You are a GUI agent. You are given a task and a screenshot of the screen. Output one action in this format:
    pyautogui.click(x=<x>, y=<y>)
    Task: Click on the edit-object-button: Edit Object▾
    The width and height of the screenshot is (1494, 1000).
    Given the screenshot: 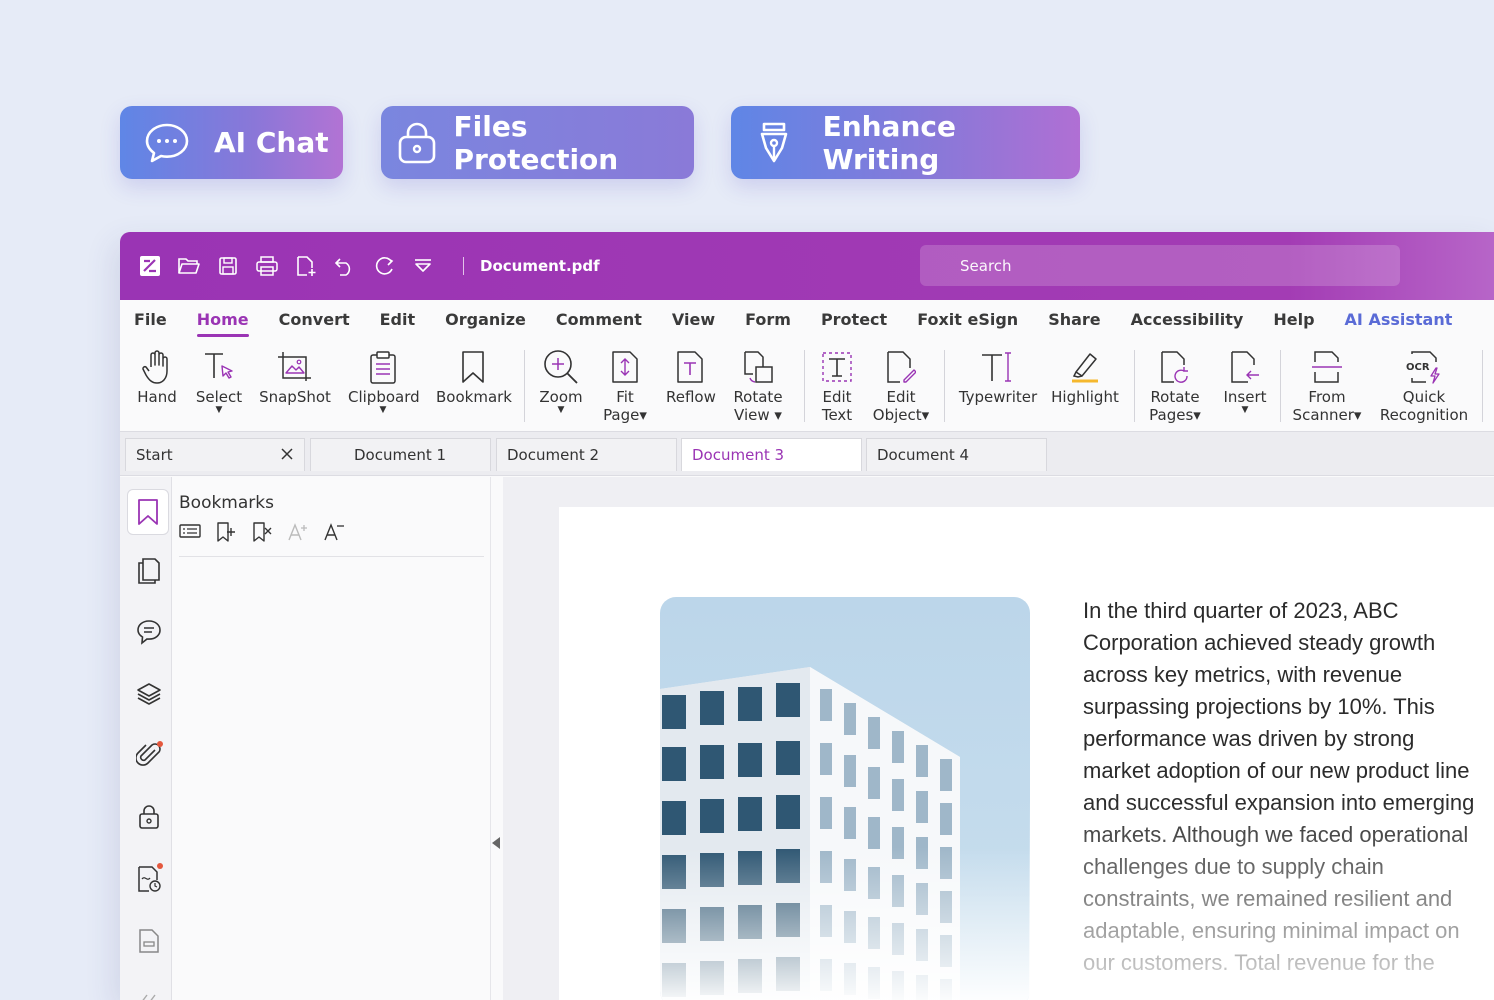 What is the action you would take?
    pyautogui.click(x=901, y=385)
    